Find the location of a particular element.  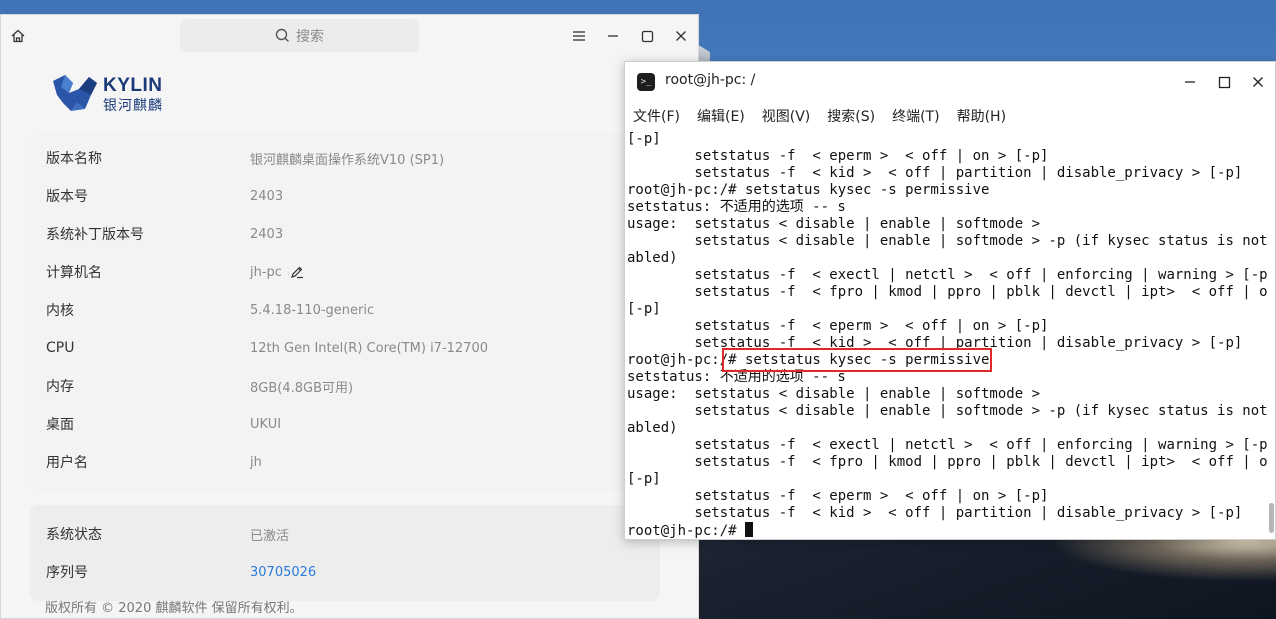

search-placeholder: 搜索 is located at coordinates (310, 36).